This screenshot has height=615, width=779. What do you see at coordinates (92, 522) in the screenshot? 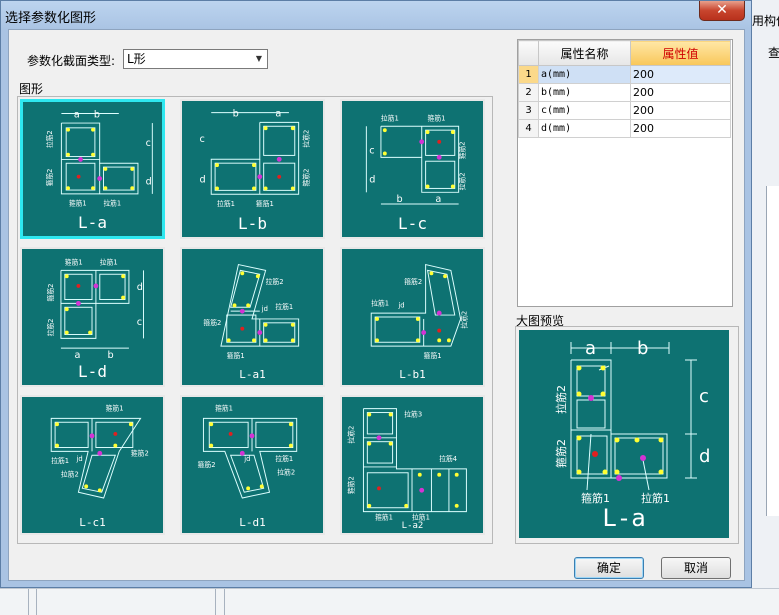
I see `shape-tile-label: L-c1` at bounding box center [92, 522].